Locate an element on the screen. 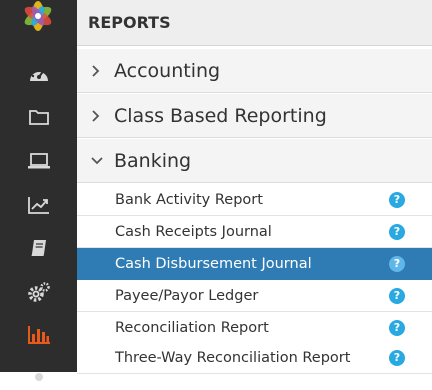  user-icon is located at coordinates (39, 375).